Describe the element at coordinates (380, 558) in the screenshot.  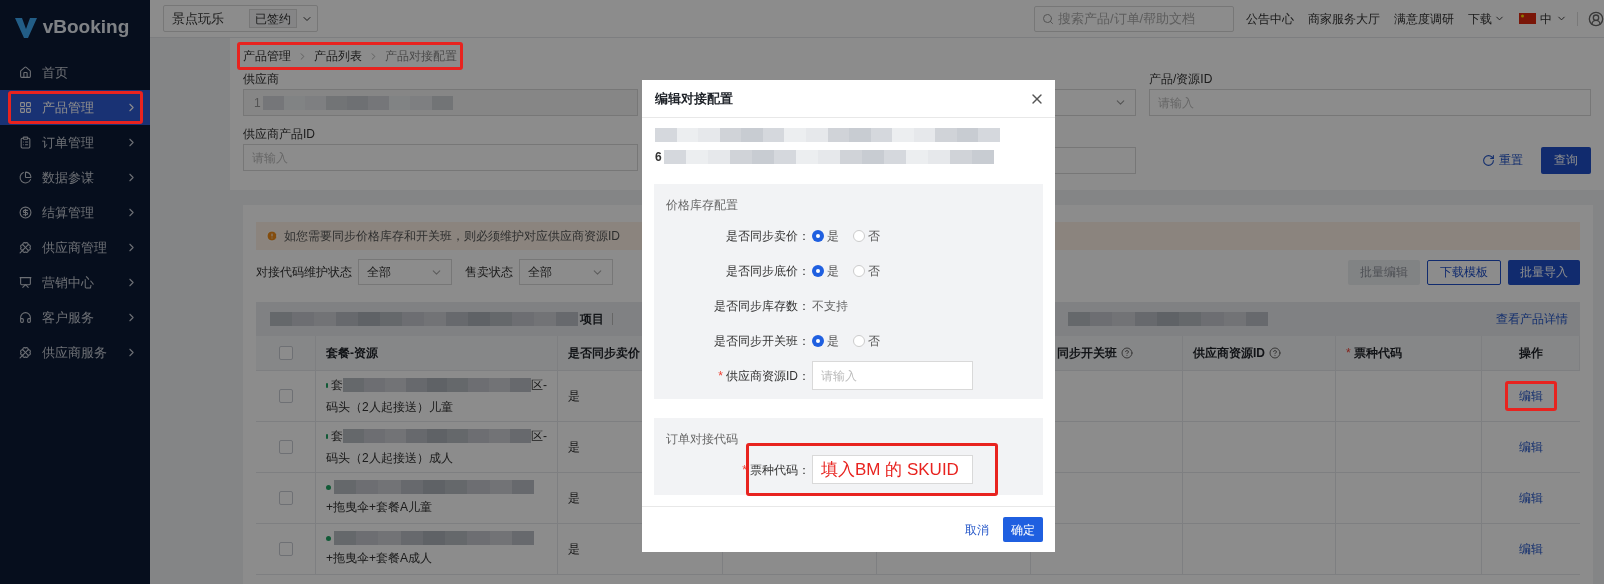
I see `resource-name: +拖曳伞+套餐A成人` at that location.